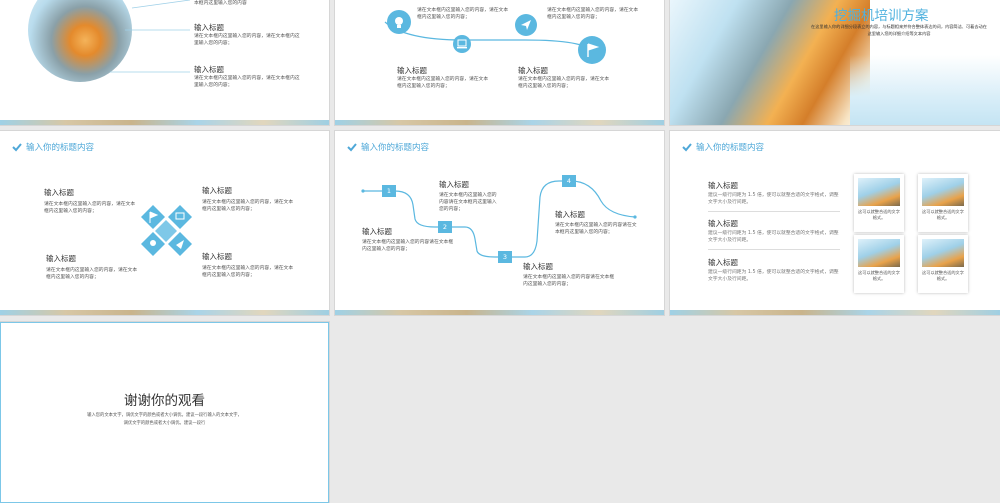 Image resolution: width=1000 pixels, height=503 pixels. I want to click on header-text: 输入你的标题内容, so click(730, 148).